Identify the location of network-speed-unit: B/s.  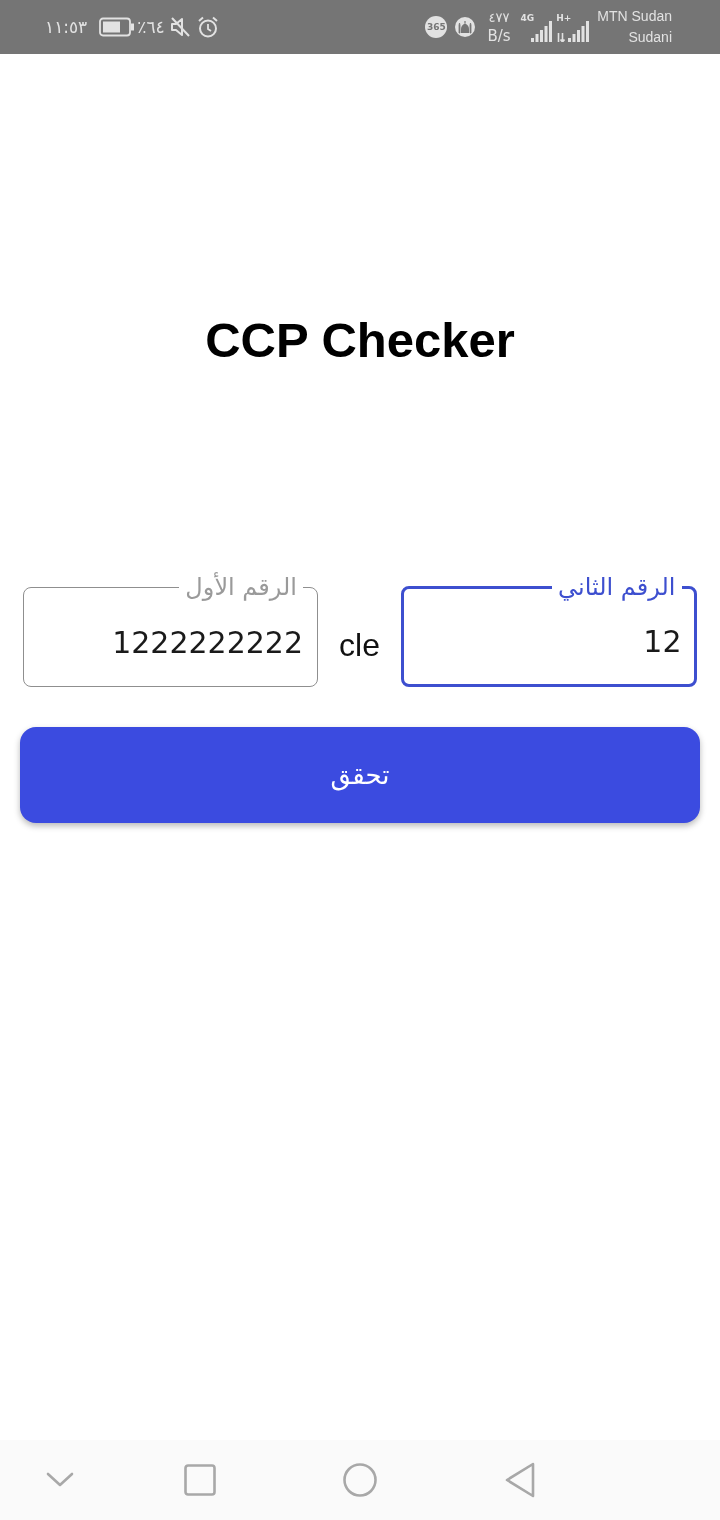
(499, 36).